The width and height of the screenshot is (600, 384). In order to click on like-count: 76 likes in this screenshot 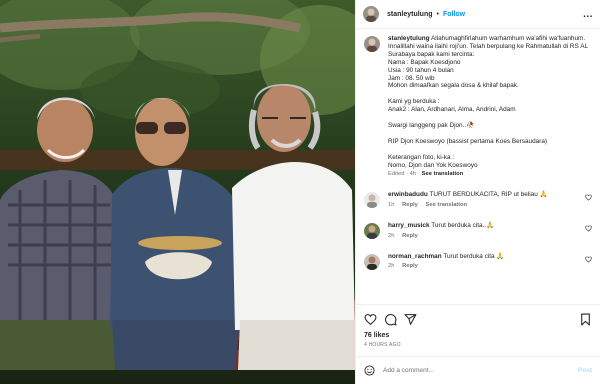, I will do `click(478, 335)`.